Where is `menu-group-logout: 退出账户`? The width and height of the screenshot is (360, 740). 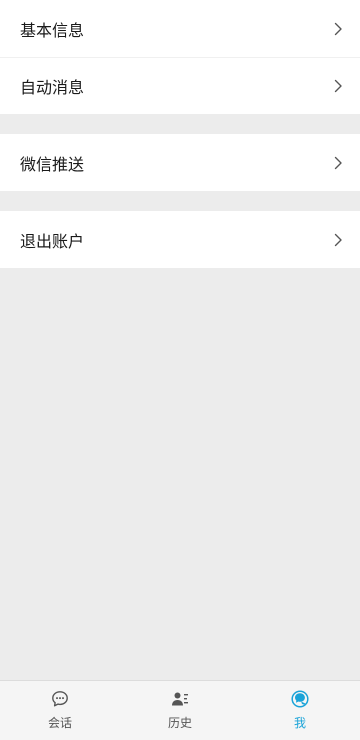 menu-group-logout: 退出账户 is located at coordinates (180, 239).